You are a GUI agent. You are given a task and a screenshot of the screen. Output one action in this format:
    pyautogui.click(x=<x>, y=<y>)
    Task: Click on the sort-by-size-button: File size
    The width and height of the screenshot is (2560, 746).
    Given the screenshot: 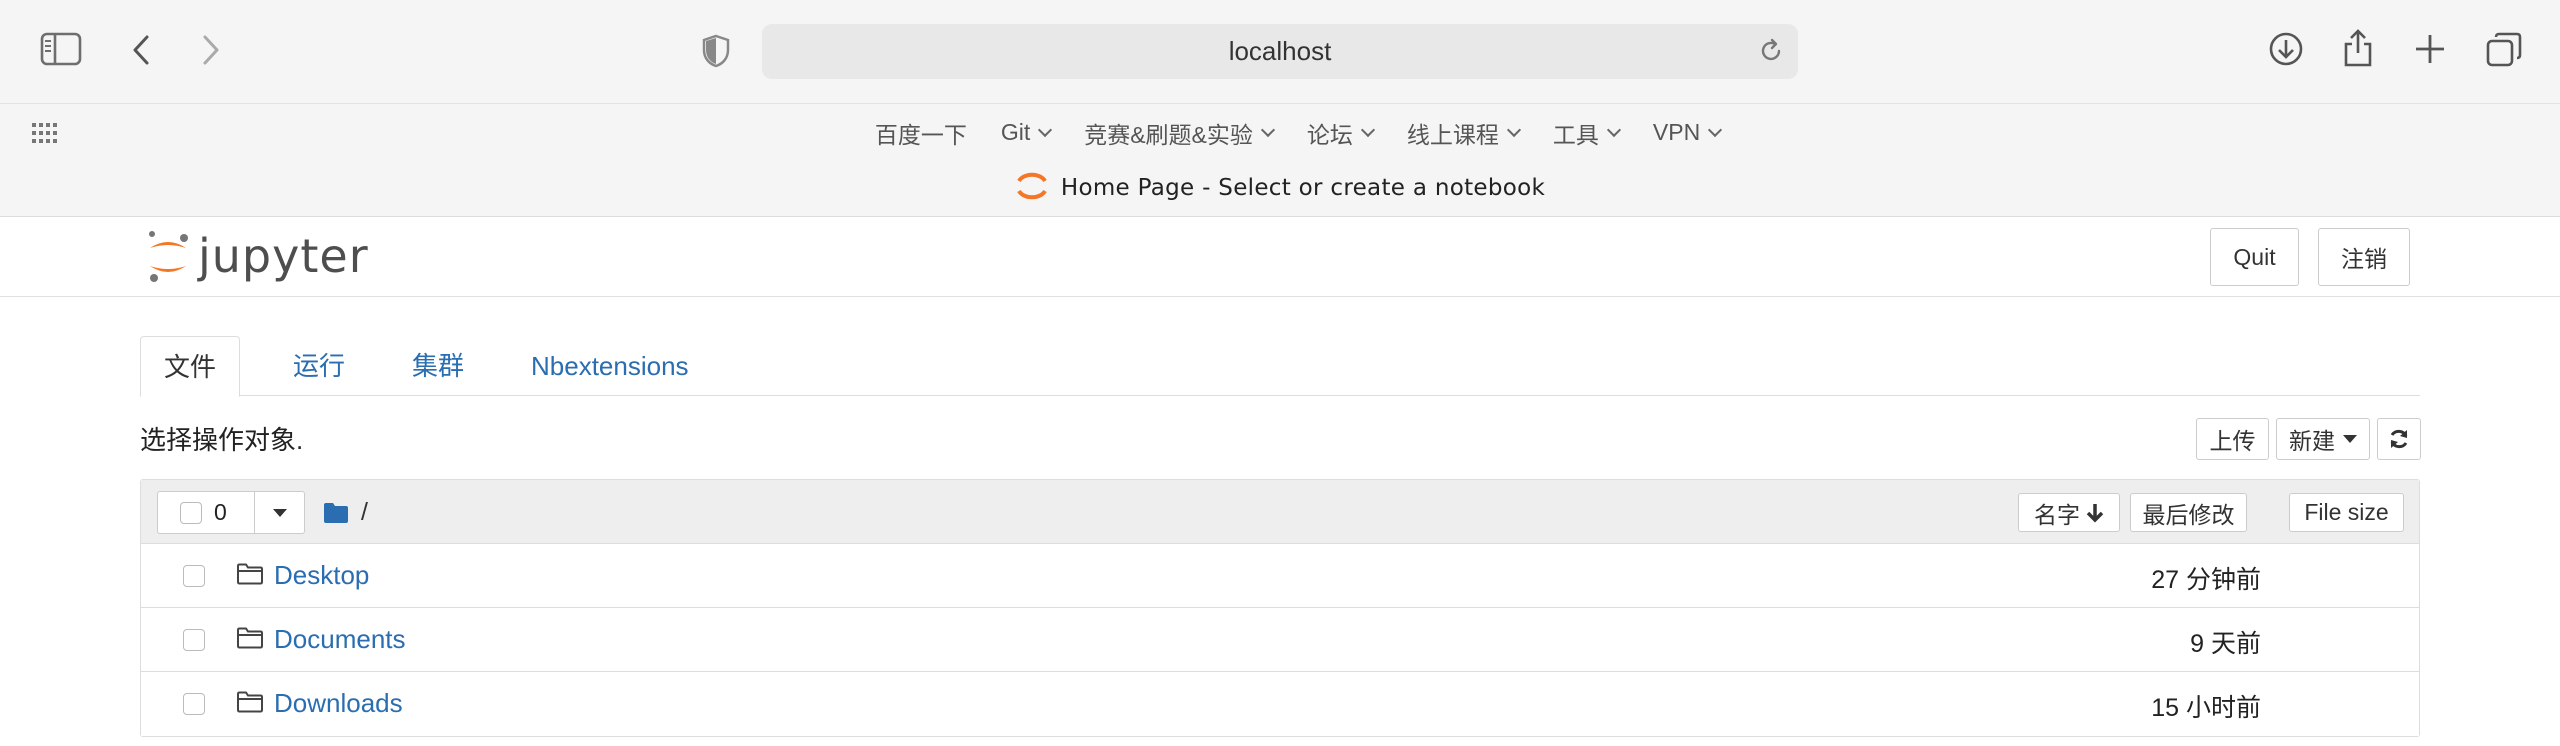 What is the action you would take?
    pyautogui.click(x=2346, y=512)
    